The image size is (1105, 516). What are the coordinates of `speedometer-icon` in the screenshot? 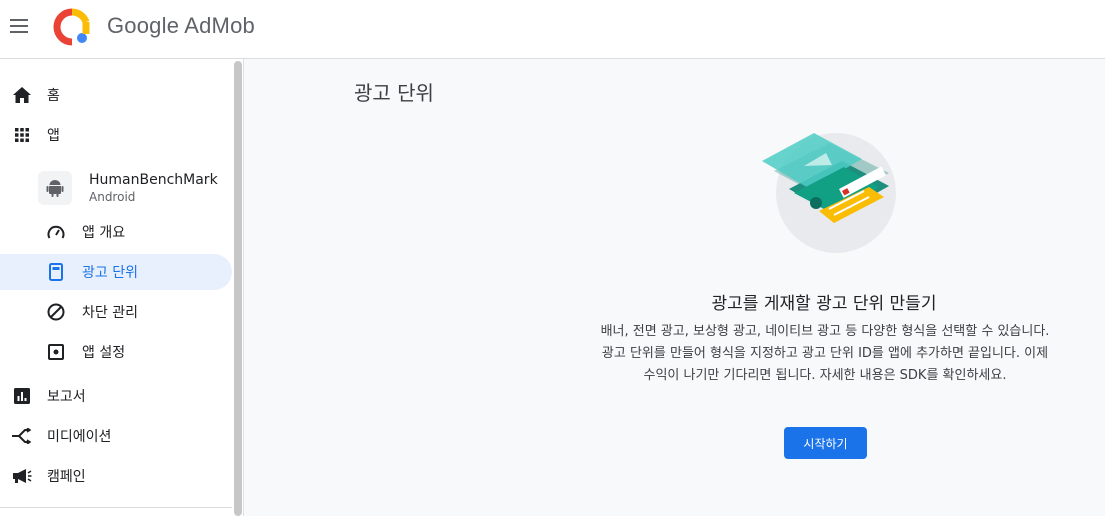 It's located at (56, 232).